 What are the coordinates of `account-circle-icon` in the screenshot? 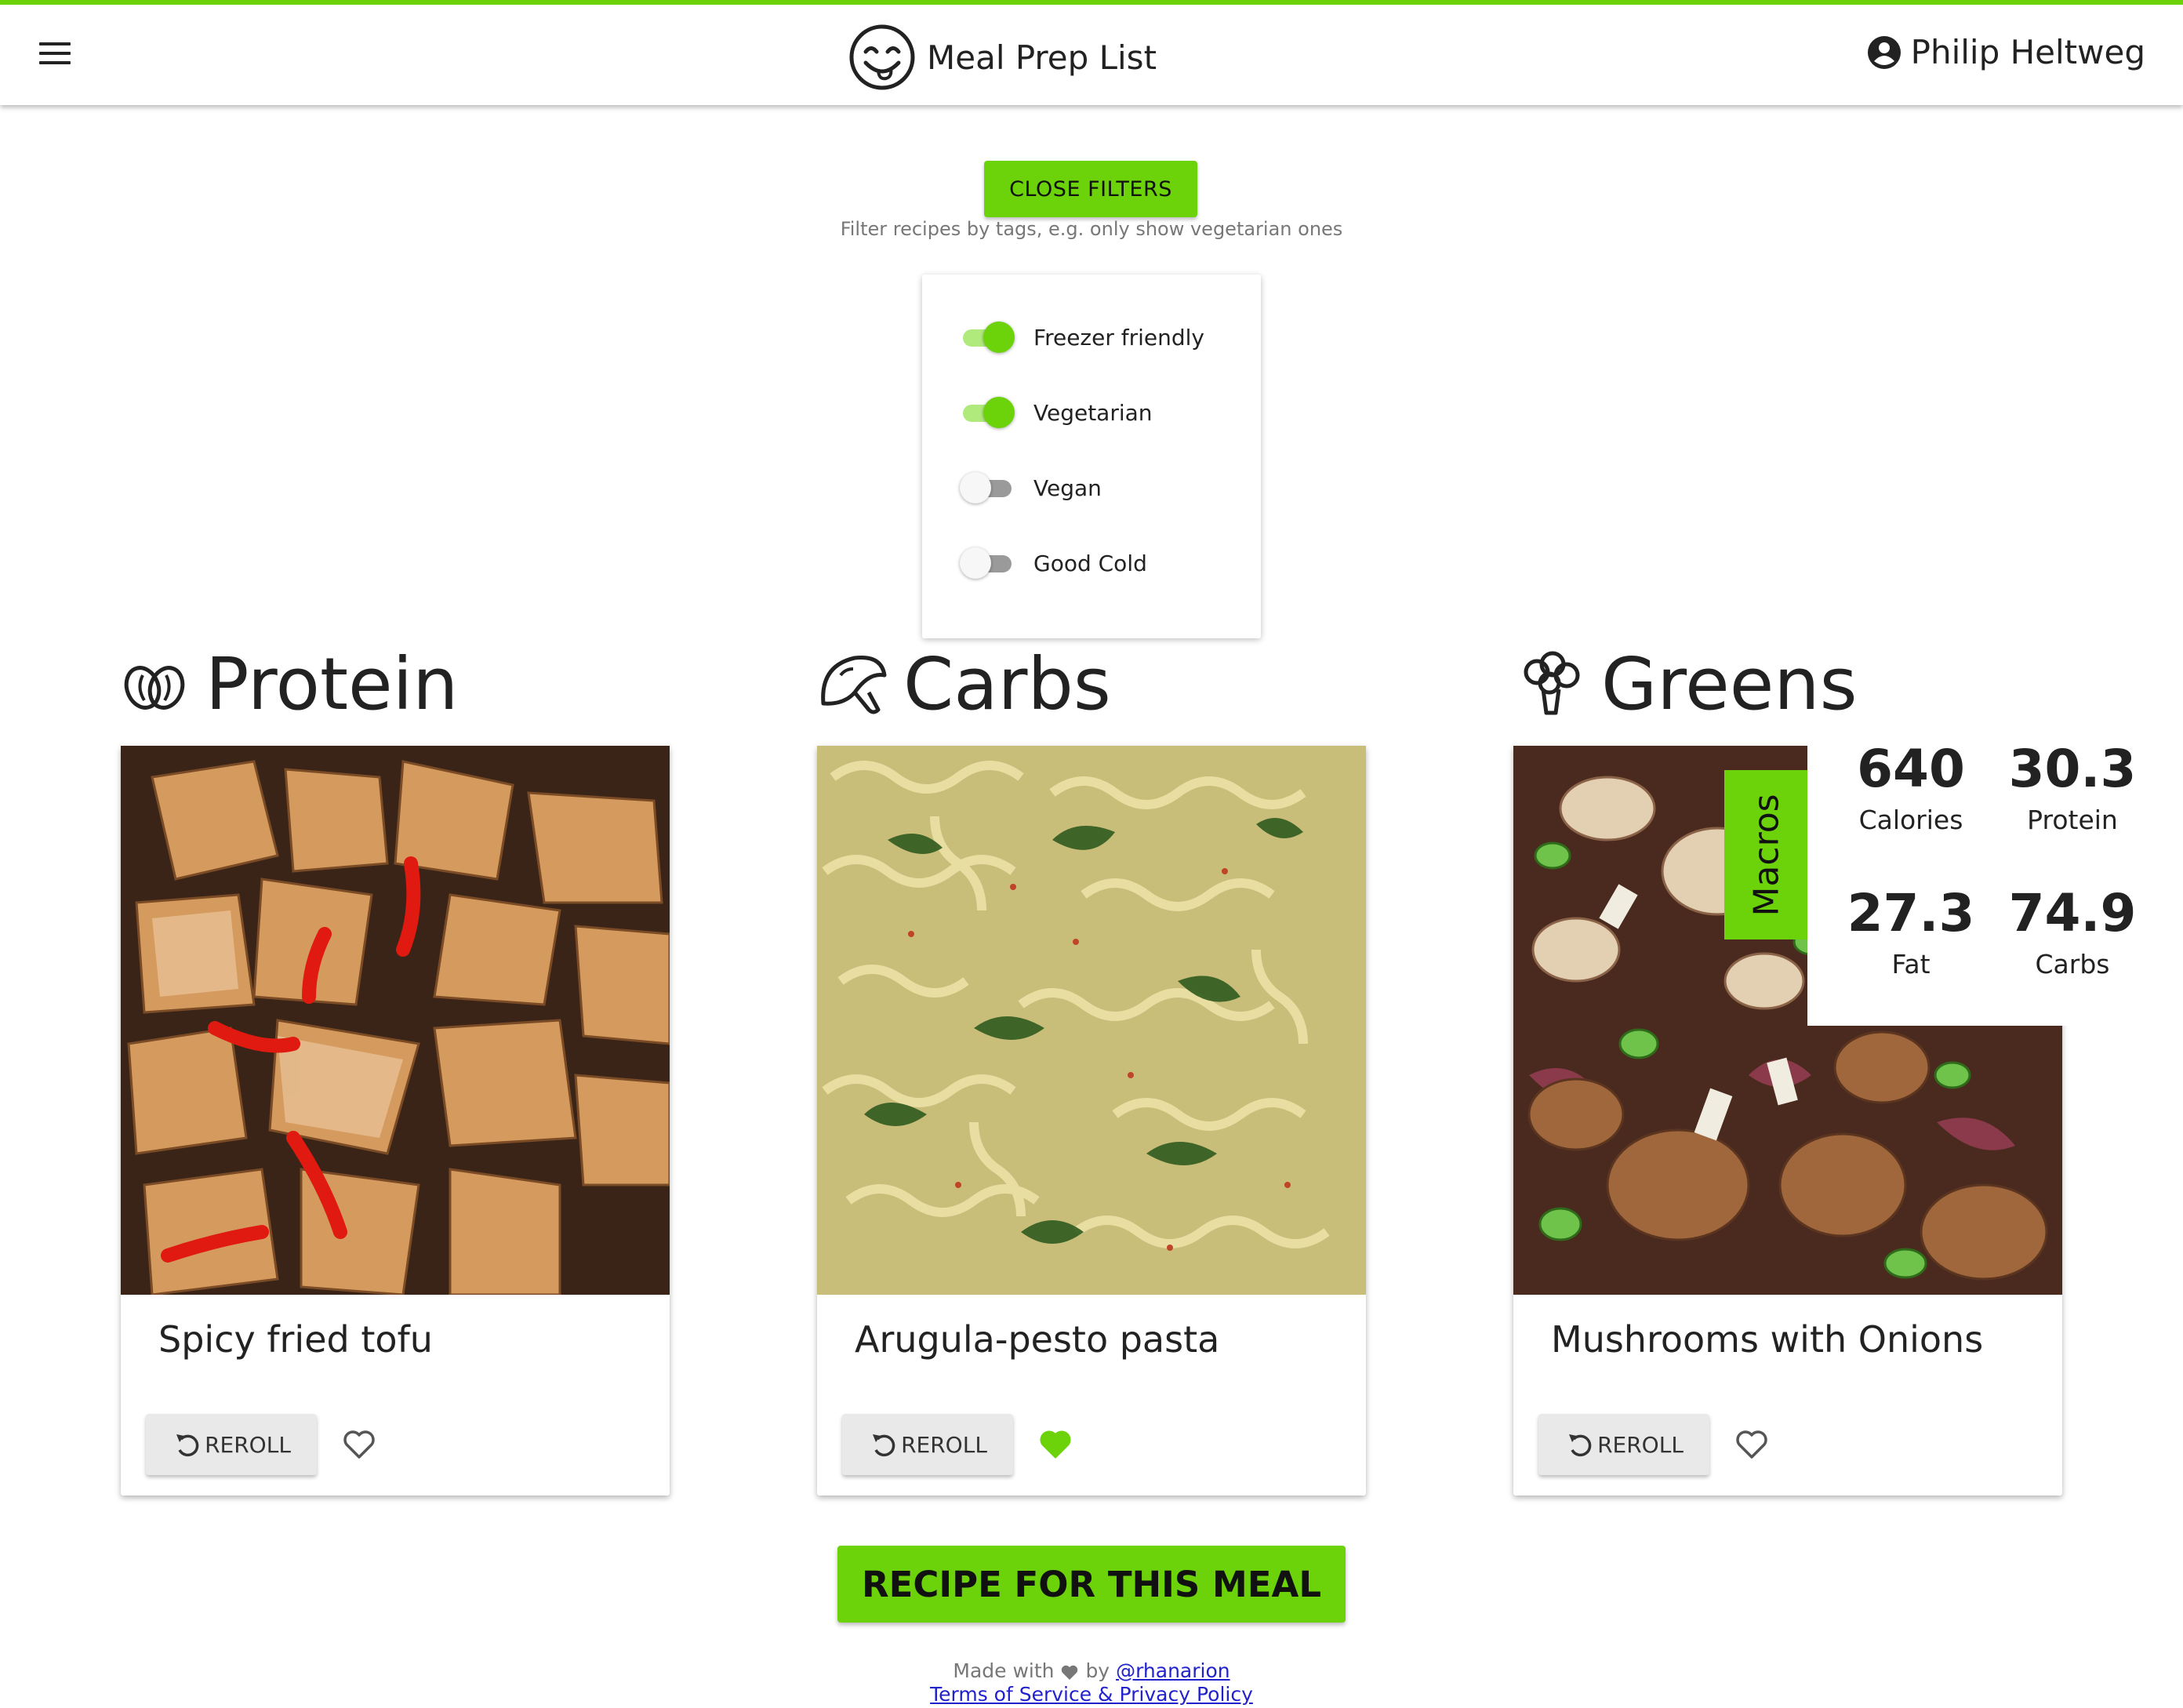 It's located at (1884, 52).